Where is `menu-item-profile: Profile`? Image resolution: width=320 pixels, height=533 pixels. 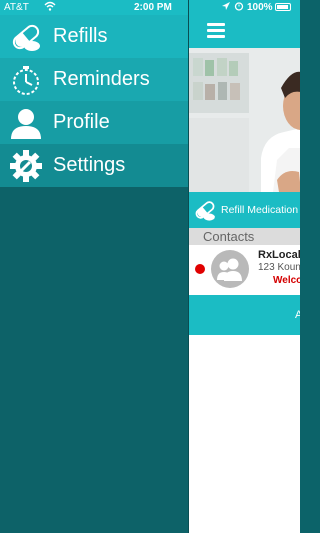 menu-item-profile: Profile is located at coordinates (94, 122).